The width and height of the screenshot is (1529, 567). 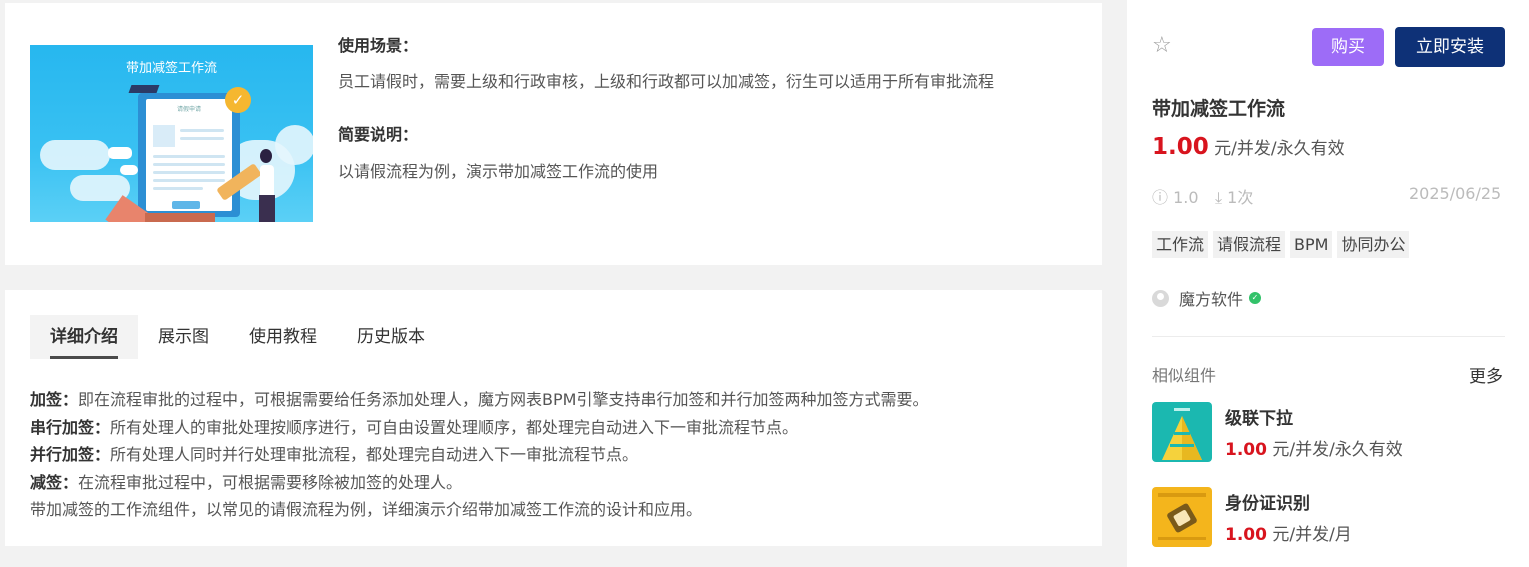 What do you see at coordinates (391, 337) in the screenshot?
I see `tab-history: 历史版本` at bounding box center [391, 337].